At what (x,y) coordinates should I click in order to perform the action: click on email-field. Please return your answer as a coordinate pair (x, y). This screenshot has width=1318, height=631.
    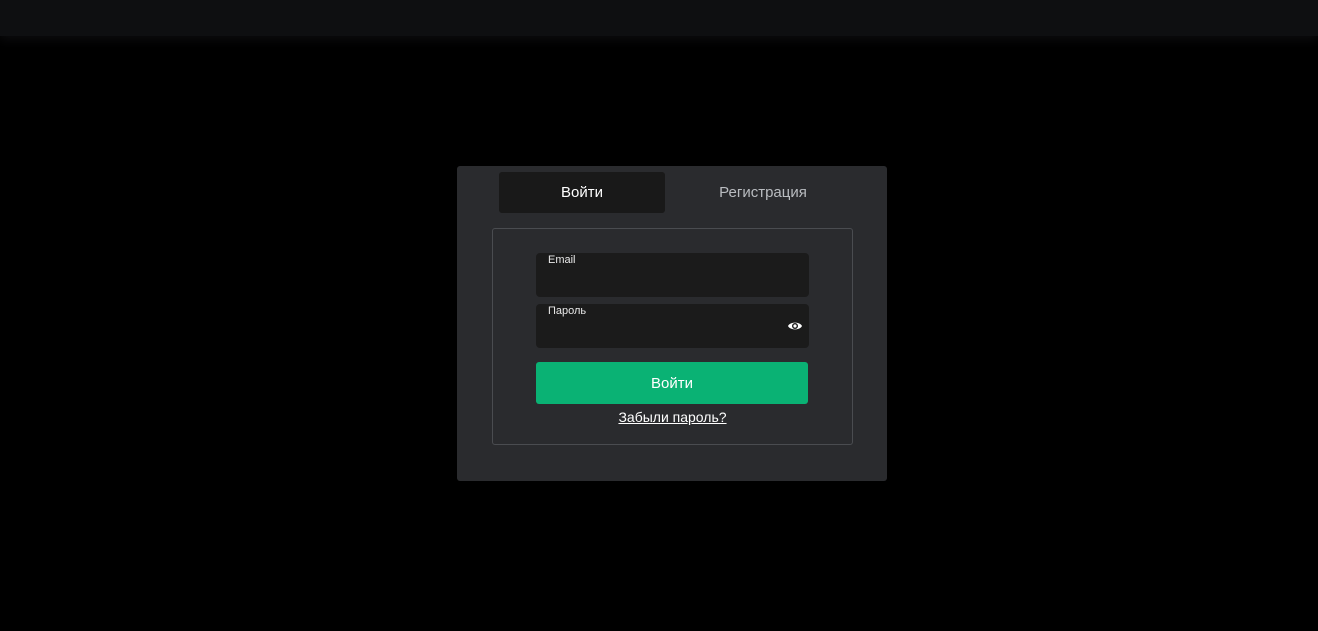
    Looking at the image, I should click on (663, 282).